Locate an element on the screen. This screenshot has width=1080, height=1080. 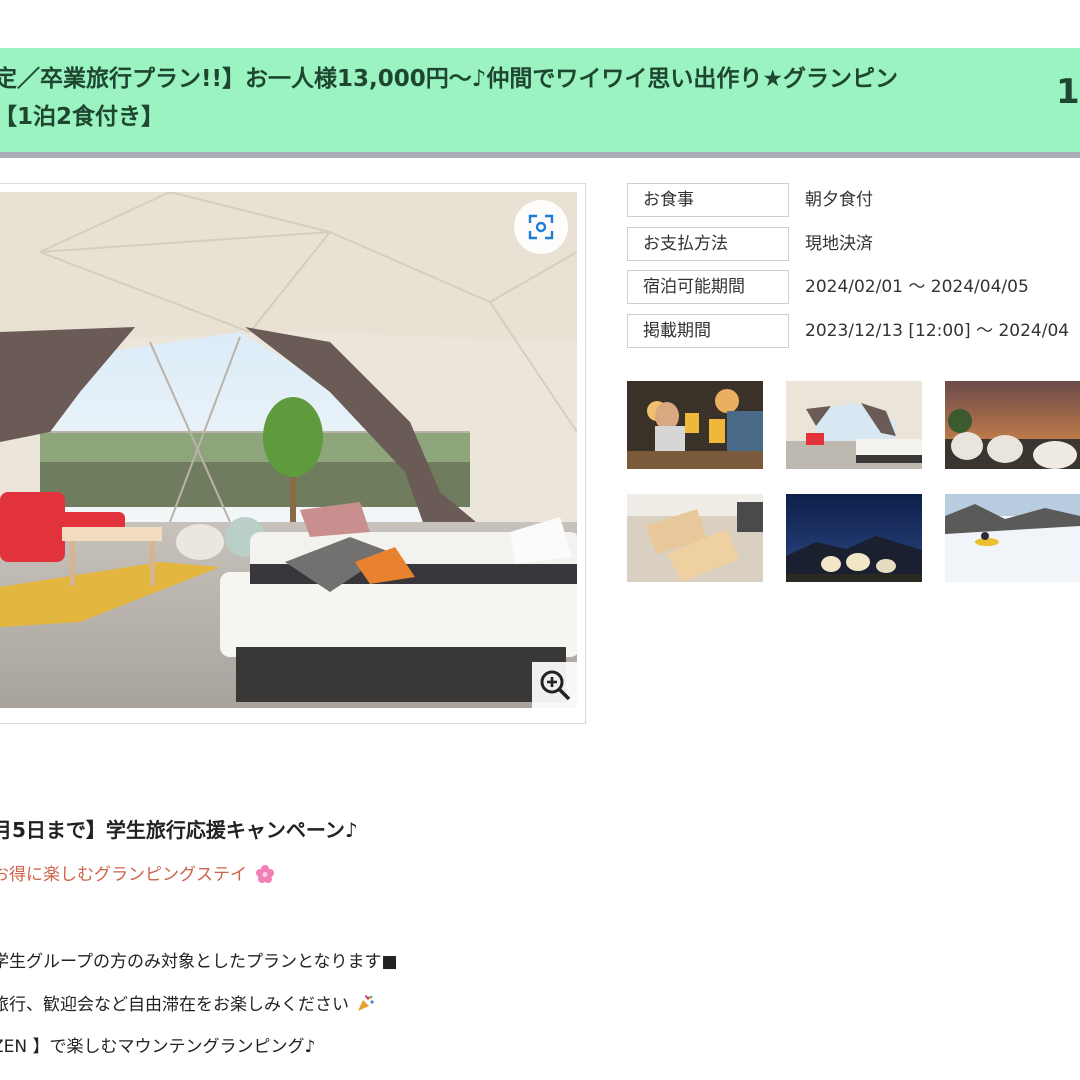
detail-row-listing-period: 掲載期間 2023/12/13 [12:00] ～ 2024/04 is located at coordinates (853, 331).